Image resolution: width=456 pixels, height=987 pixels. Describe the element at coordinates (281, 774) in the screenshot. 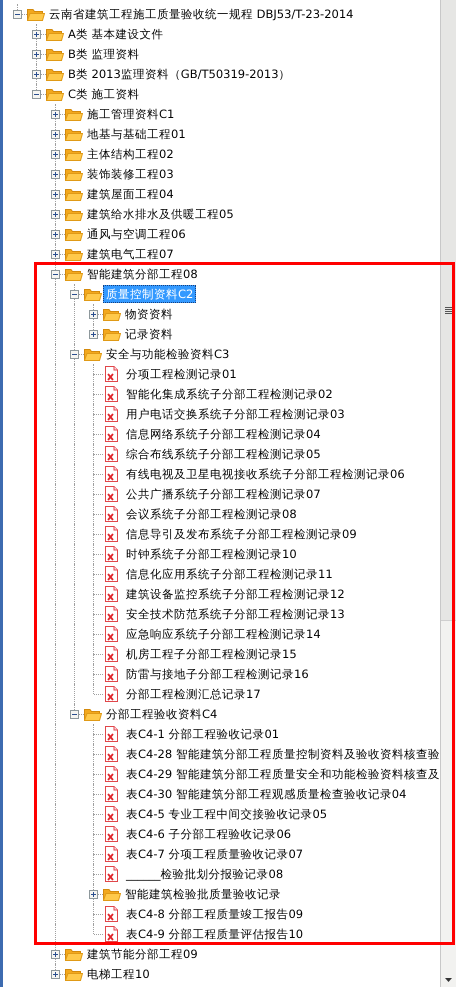

I see `file-label: 表C4-29 智能建筑分部工程质量安全和功能检验资料核查及` at that location.